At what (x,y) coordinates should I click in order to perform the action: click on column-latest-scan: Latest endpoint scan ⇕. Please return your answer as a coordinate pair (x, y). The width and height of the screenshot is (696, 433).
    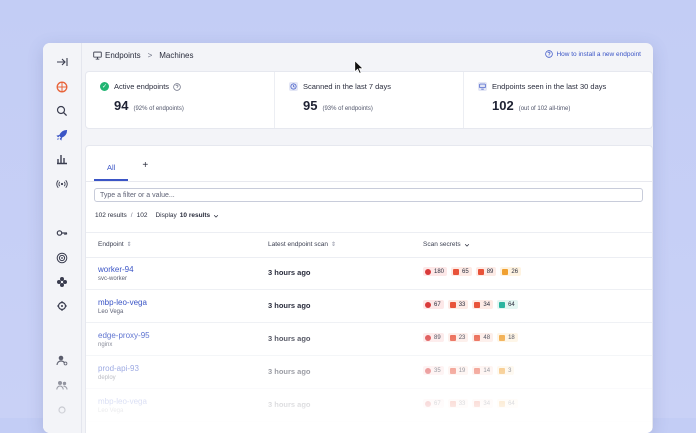
    Looking at the image, I should click on (302, 244).